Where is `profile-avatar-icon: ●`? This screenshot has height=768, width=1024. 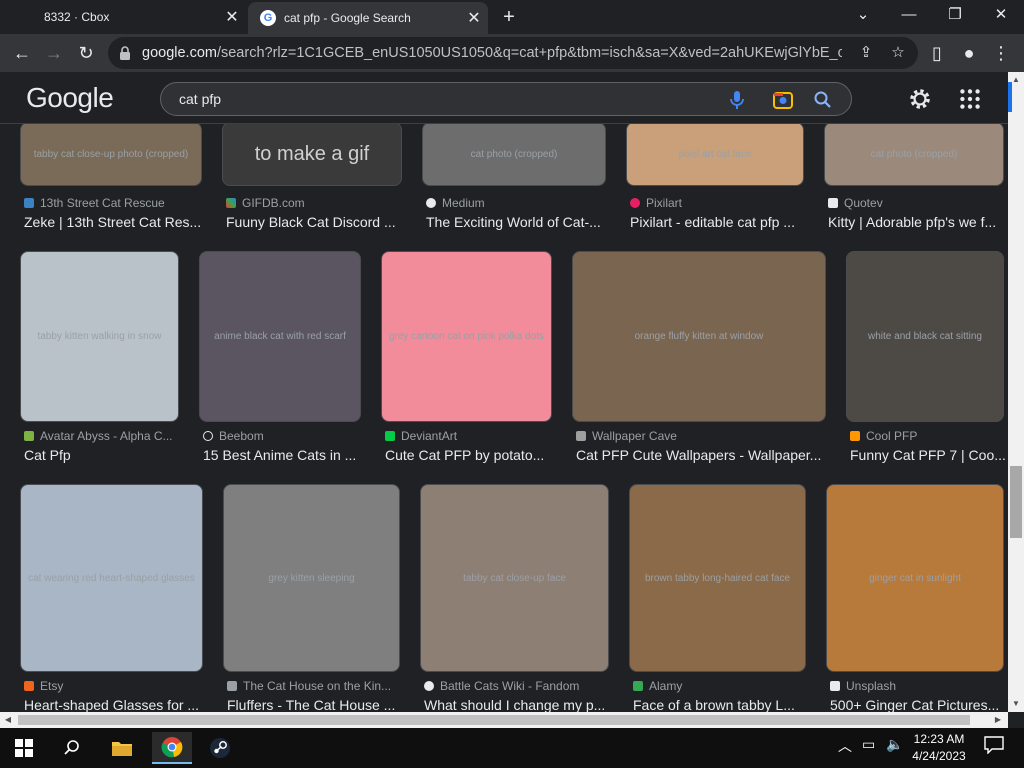 profile-avatar-icon: ● is located at coordinates (969, 53).